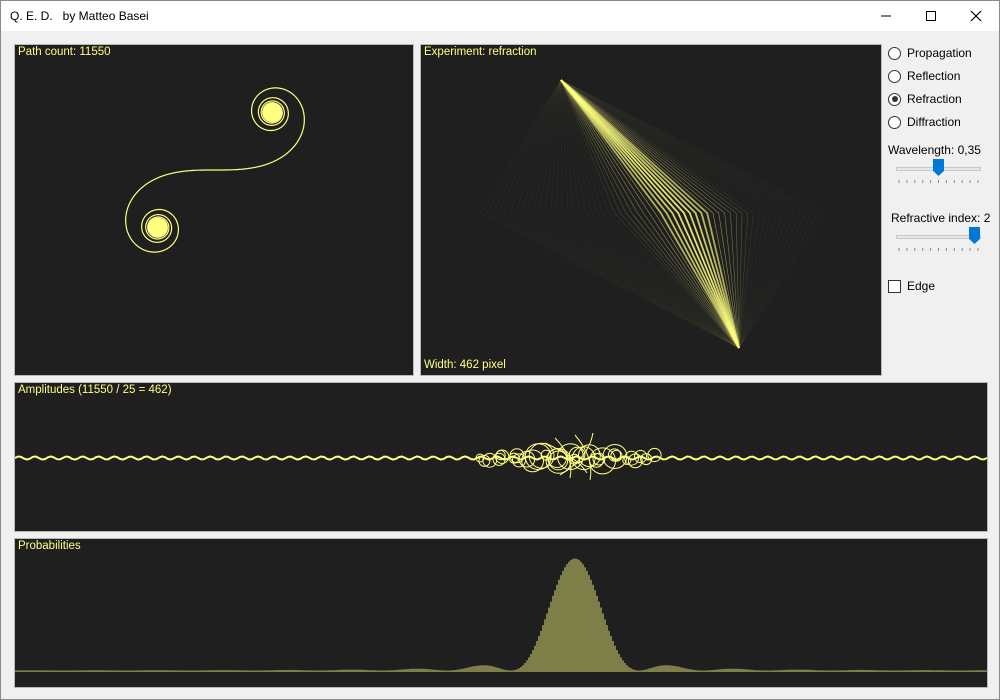  Describe the element at coordinates (894, 99) in the screenshot. I see `radio-circle-selected` at that location.